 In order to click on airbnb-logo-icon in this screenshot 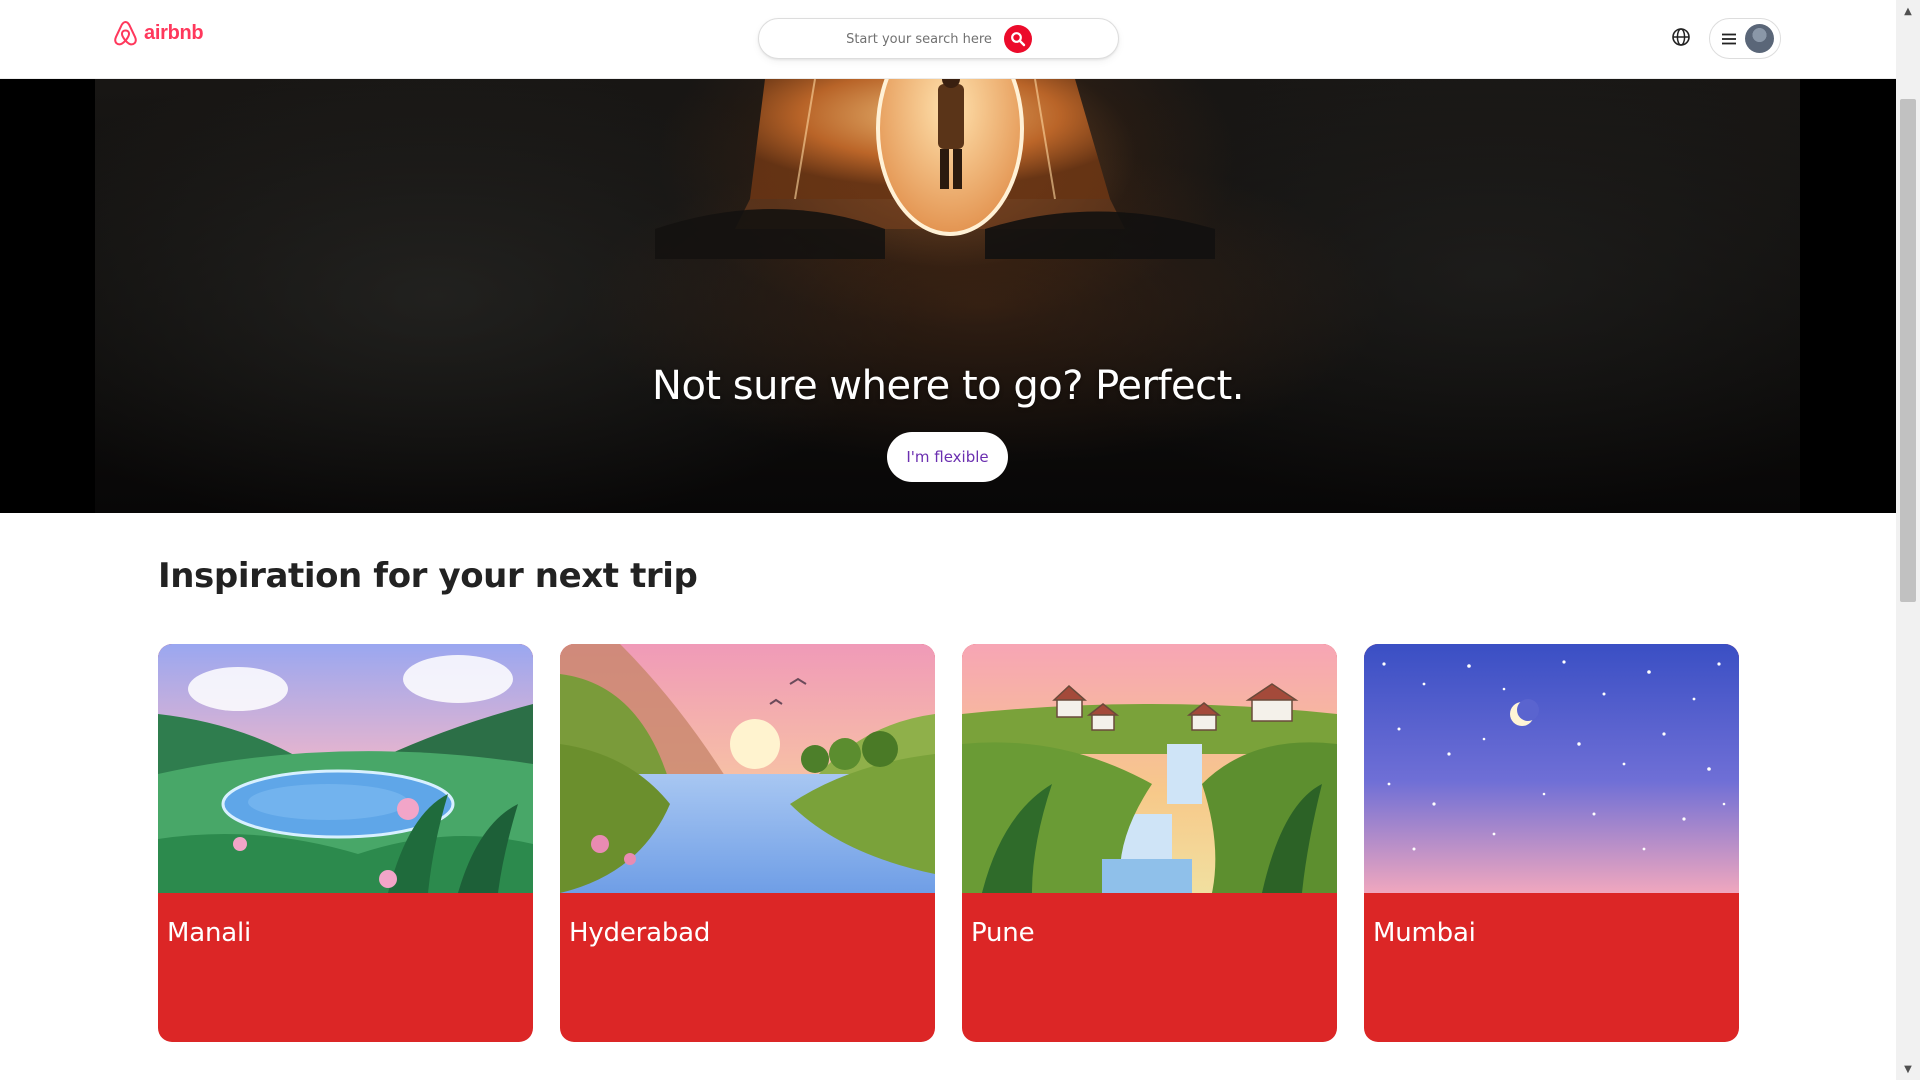, I will do `click(125, 33)`.